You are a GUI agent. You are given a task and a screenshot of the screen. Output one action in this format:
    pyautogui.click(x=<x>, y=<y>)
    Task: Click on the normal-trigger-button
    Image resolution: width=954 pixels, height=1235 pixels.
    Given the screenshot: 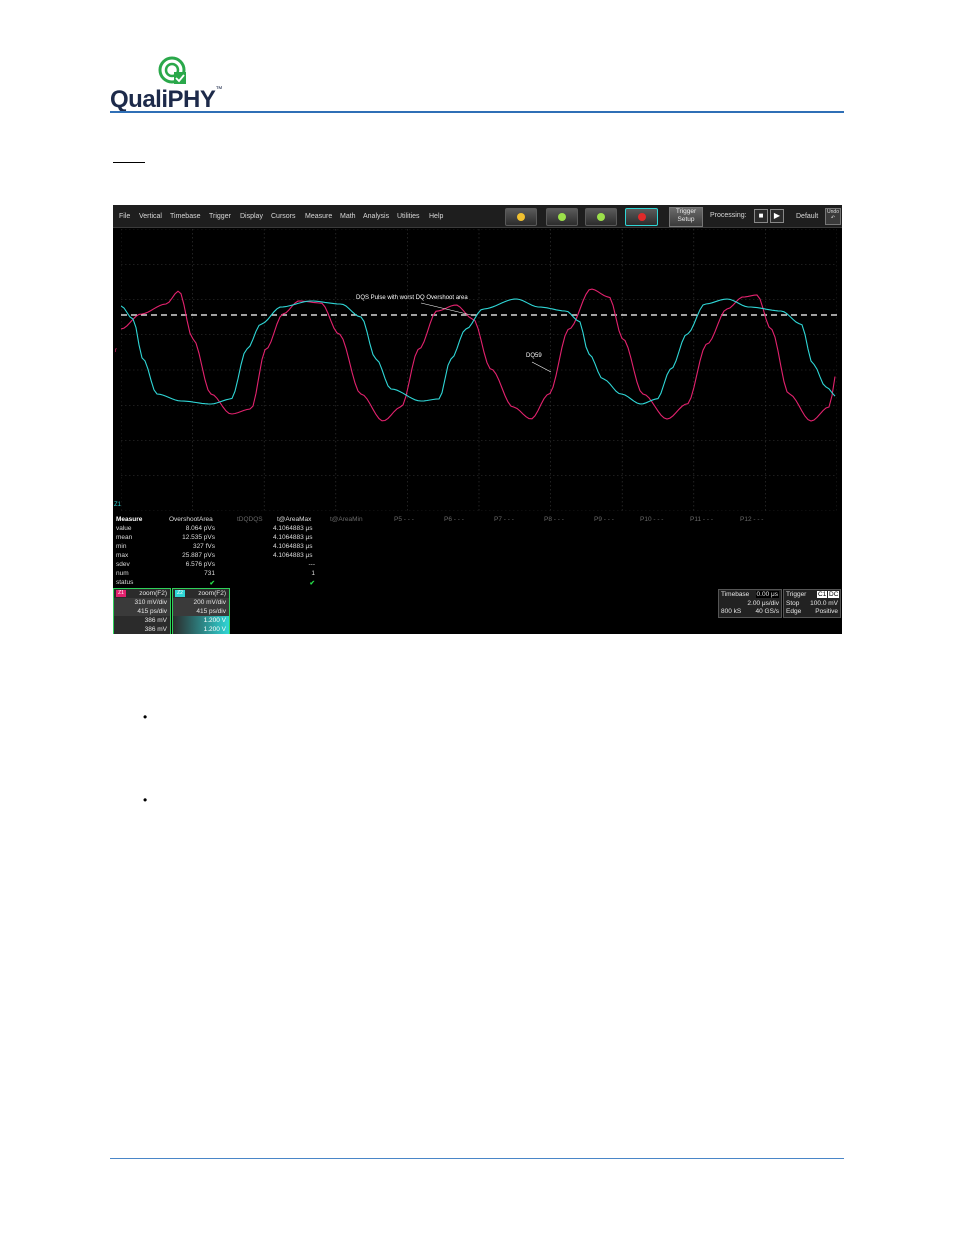 What is the action you would take?
    pyautogui.click(x=562, y=217)
    